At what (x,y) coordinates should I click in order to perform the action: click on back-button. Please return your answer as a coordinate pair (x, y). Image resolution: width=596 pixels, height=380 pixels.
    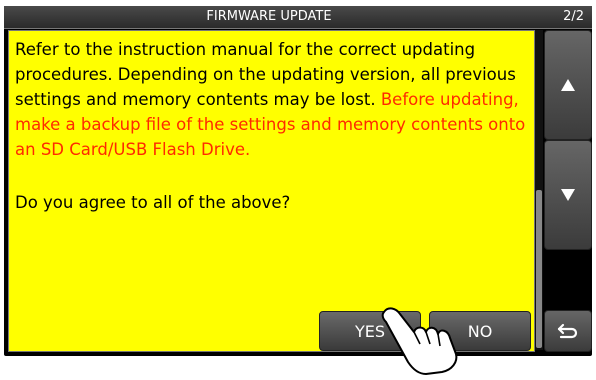
    Looking at the image, I should click on (568, 331).